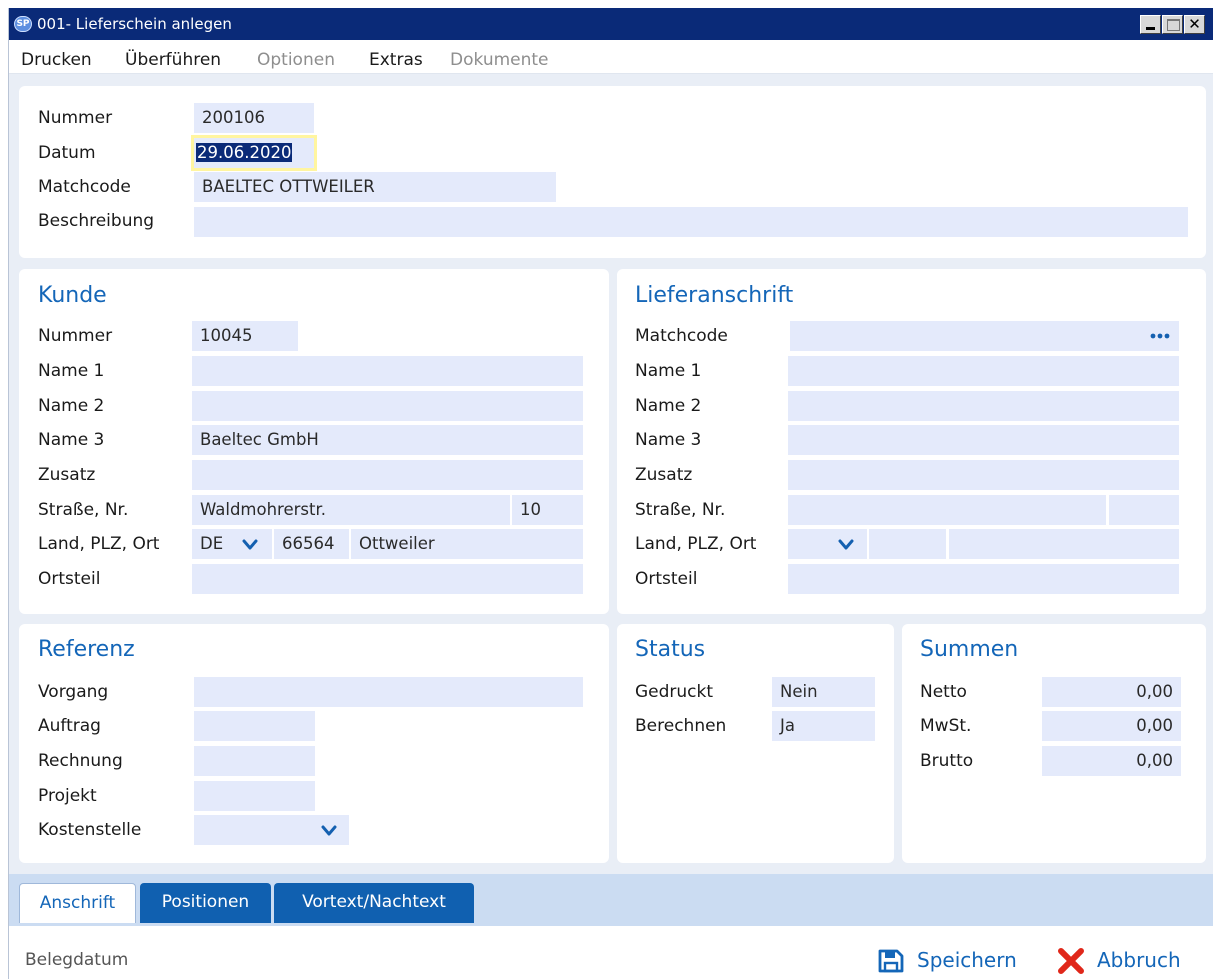 The height and width of the screenshot is (979, 1213). Describe the element at coordinates (674, 692) in the screenshot. I see `gedruckt-label: Gedruckt` at that location.